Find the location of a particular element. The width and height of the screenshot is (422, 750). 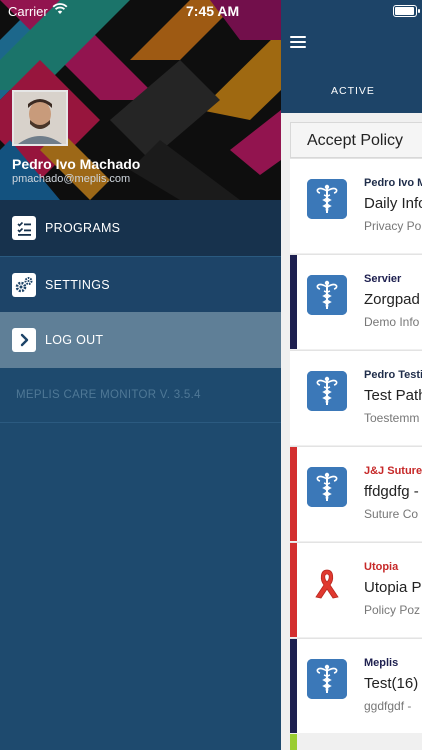

status-bar: Carrier 7:45 AM is located at coordinates (211, 11).